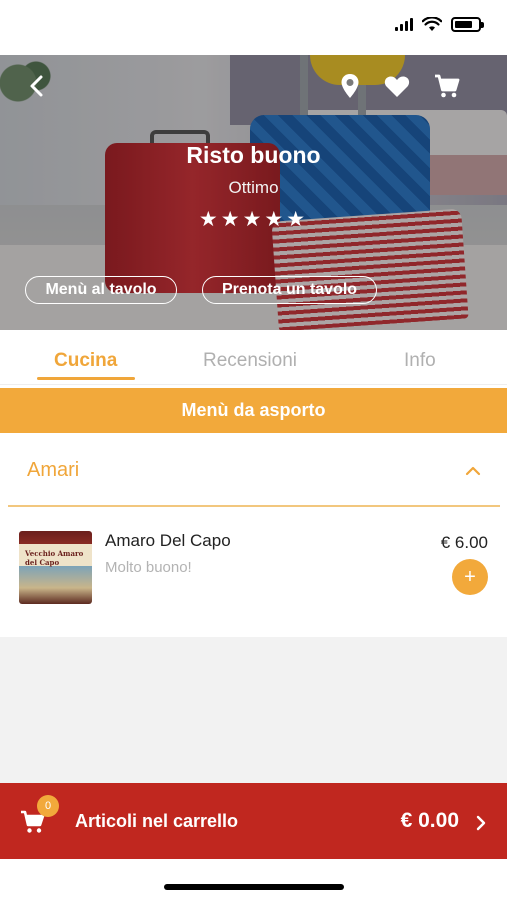 The height and width of the screenshot is (900, 507). I want to click on book-table-button: Prenota un tavolo, so click(289, 290).